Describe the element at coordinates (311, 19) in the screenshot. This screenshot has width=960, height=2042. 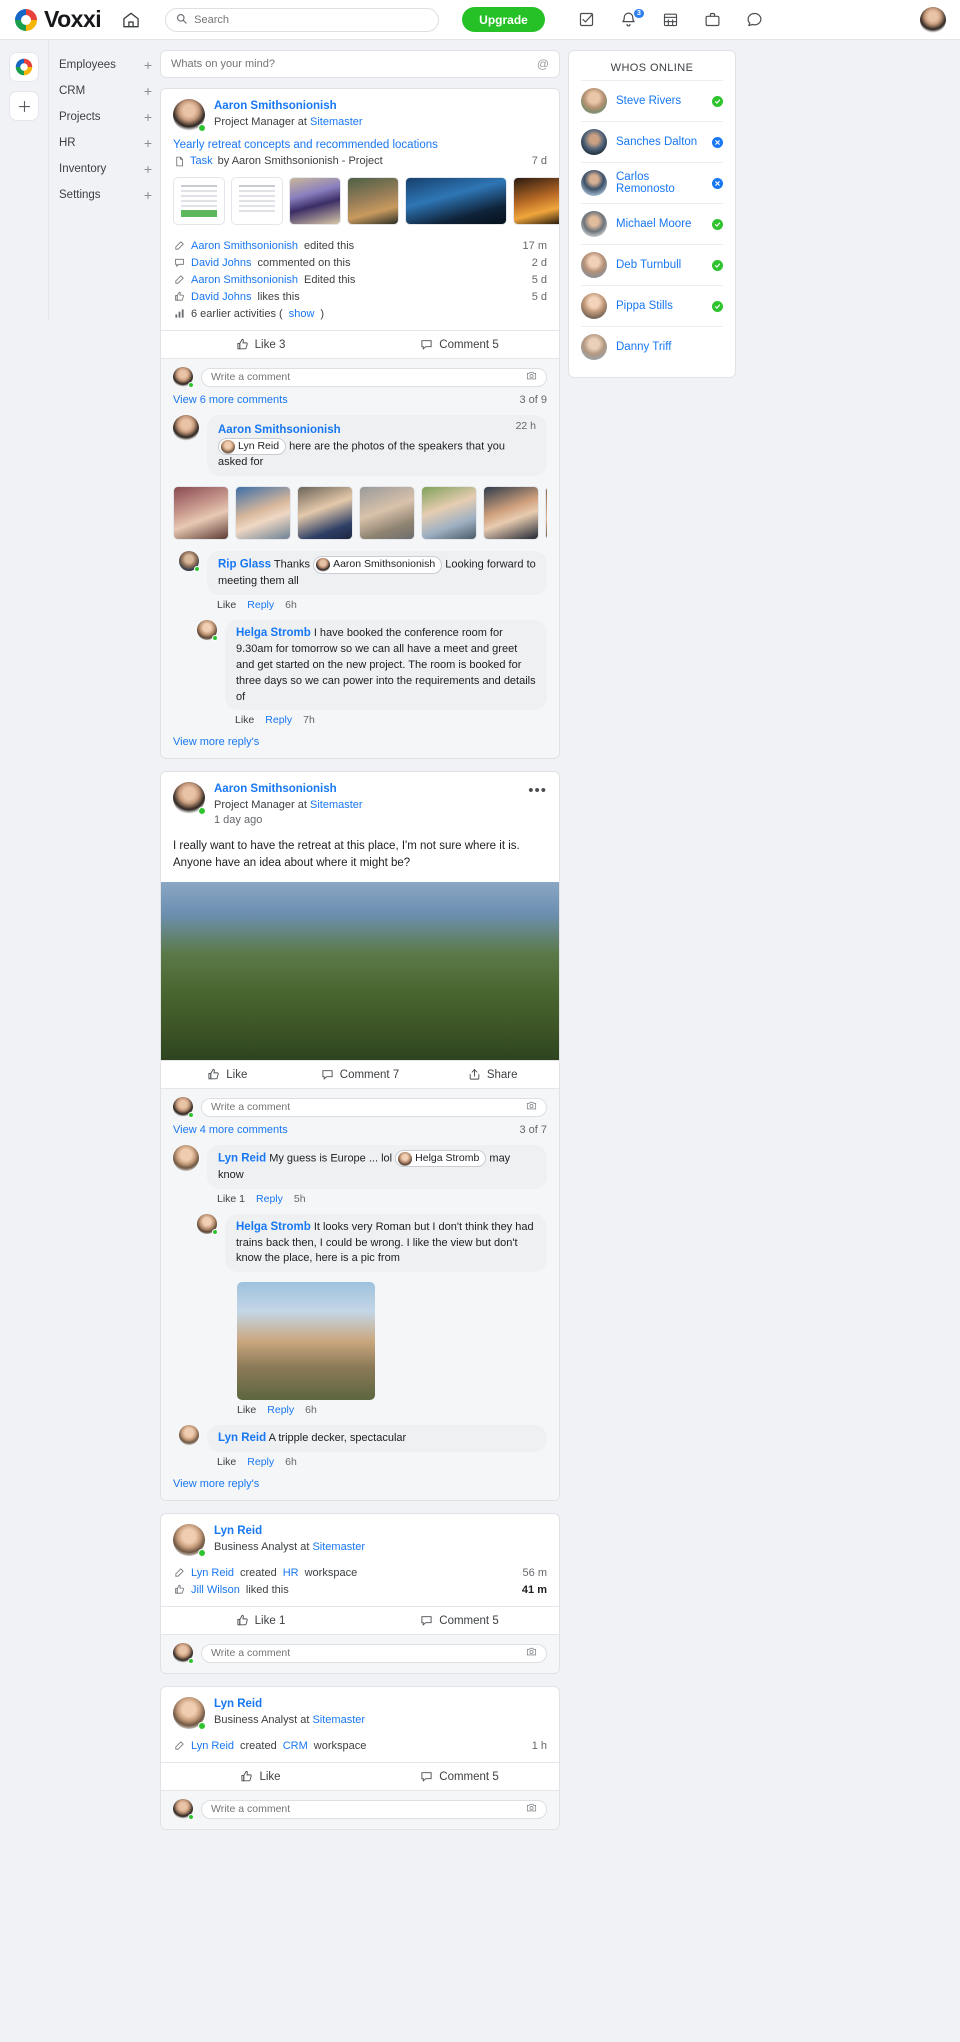
I see `search-input` at that location.